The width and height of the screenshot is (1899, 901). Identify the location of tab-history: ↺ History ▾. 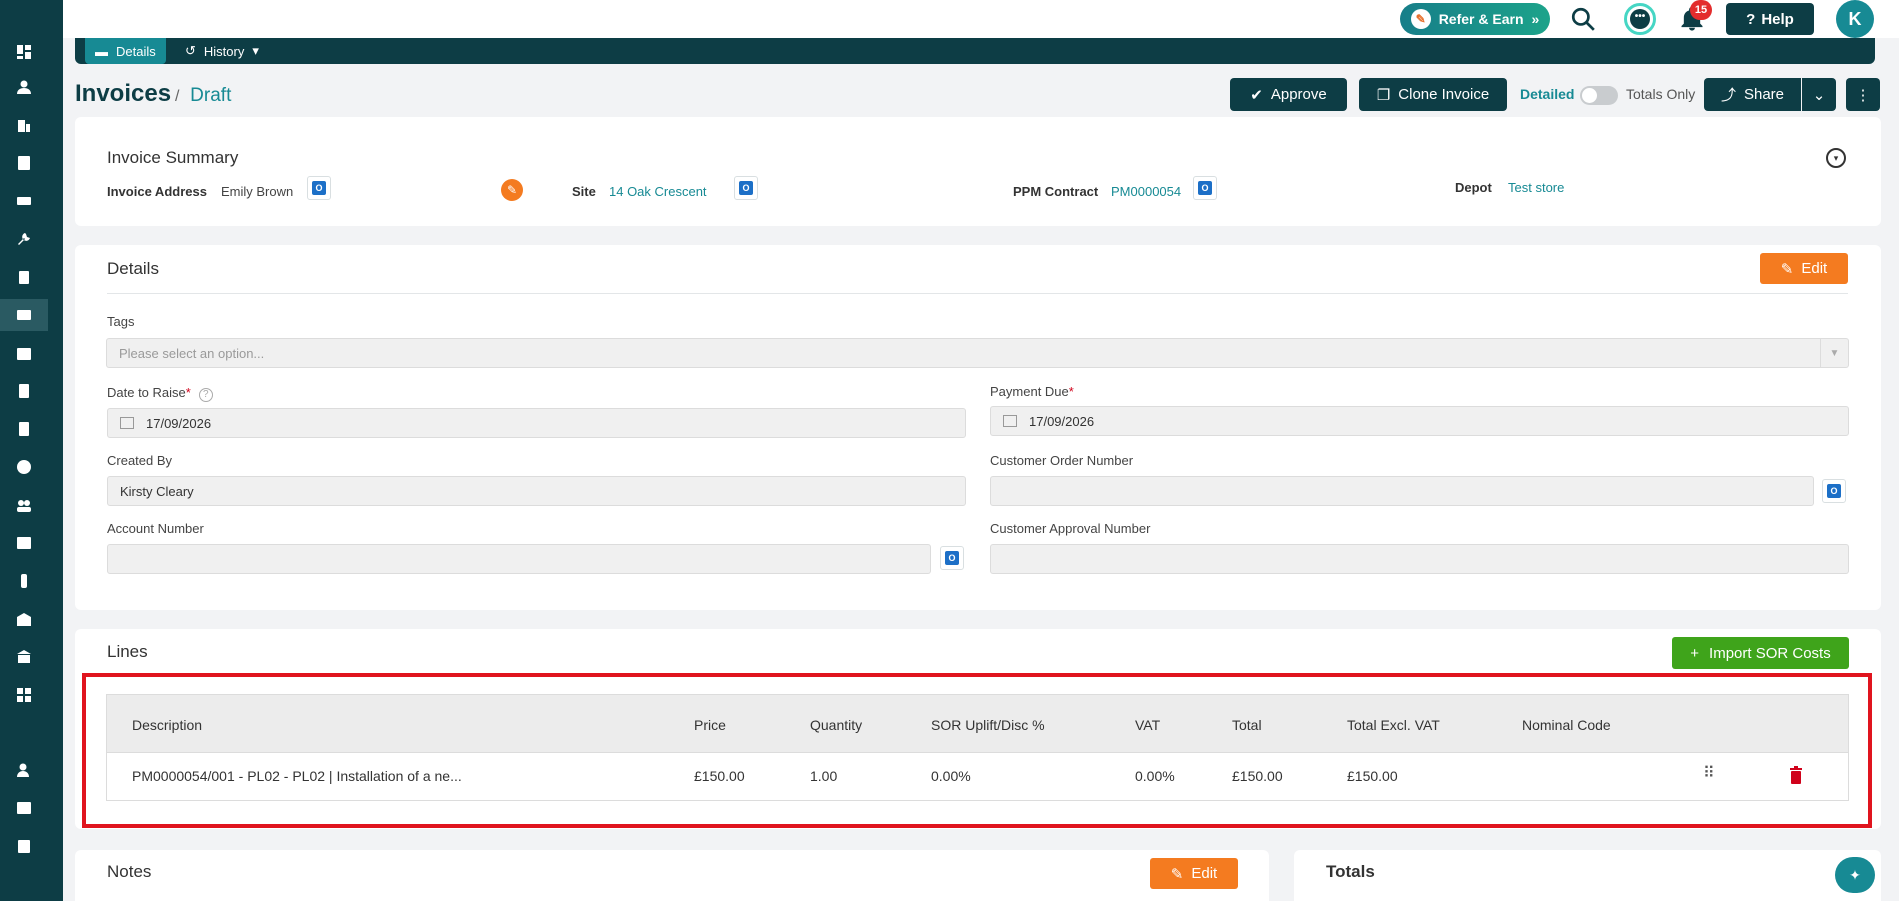
(222, 51).